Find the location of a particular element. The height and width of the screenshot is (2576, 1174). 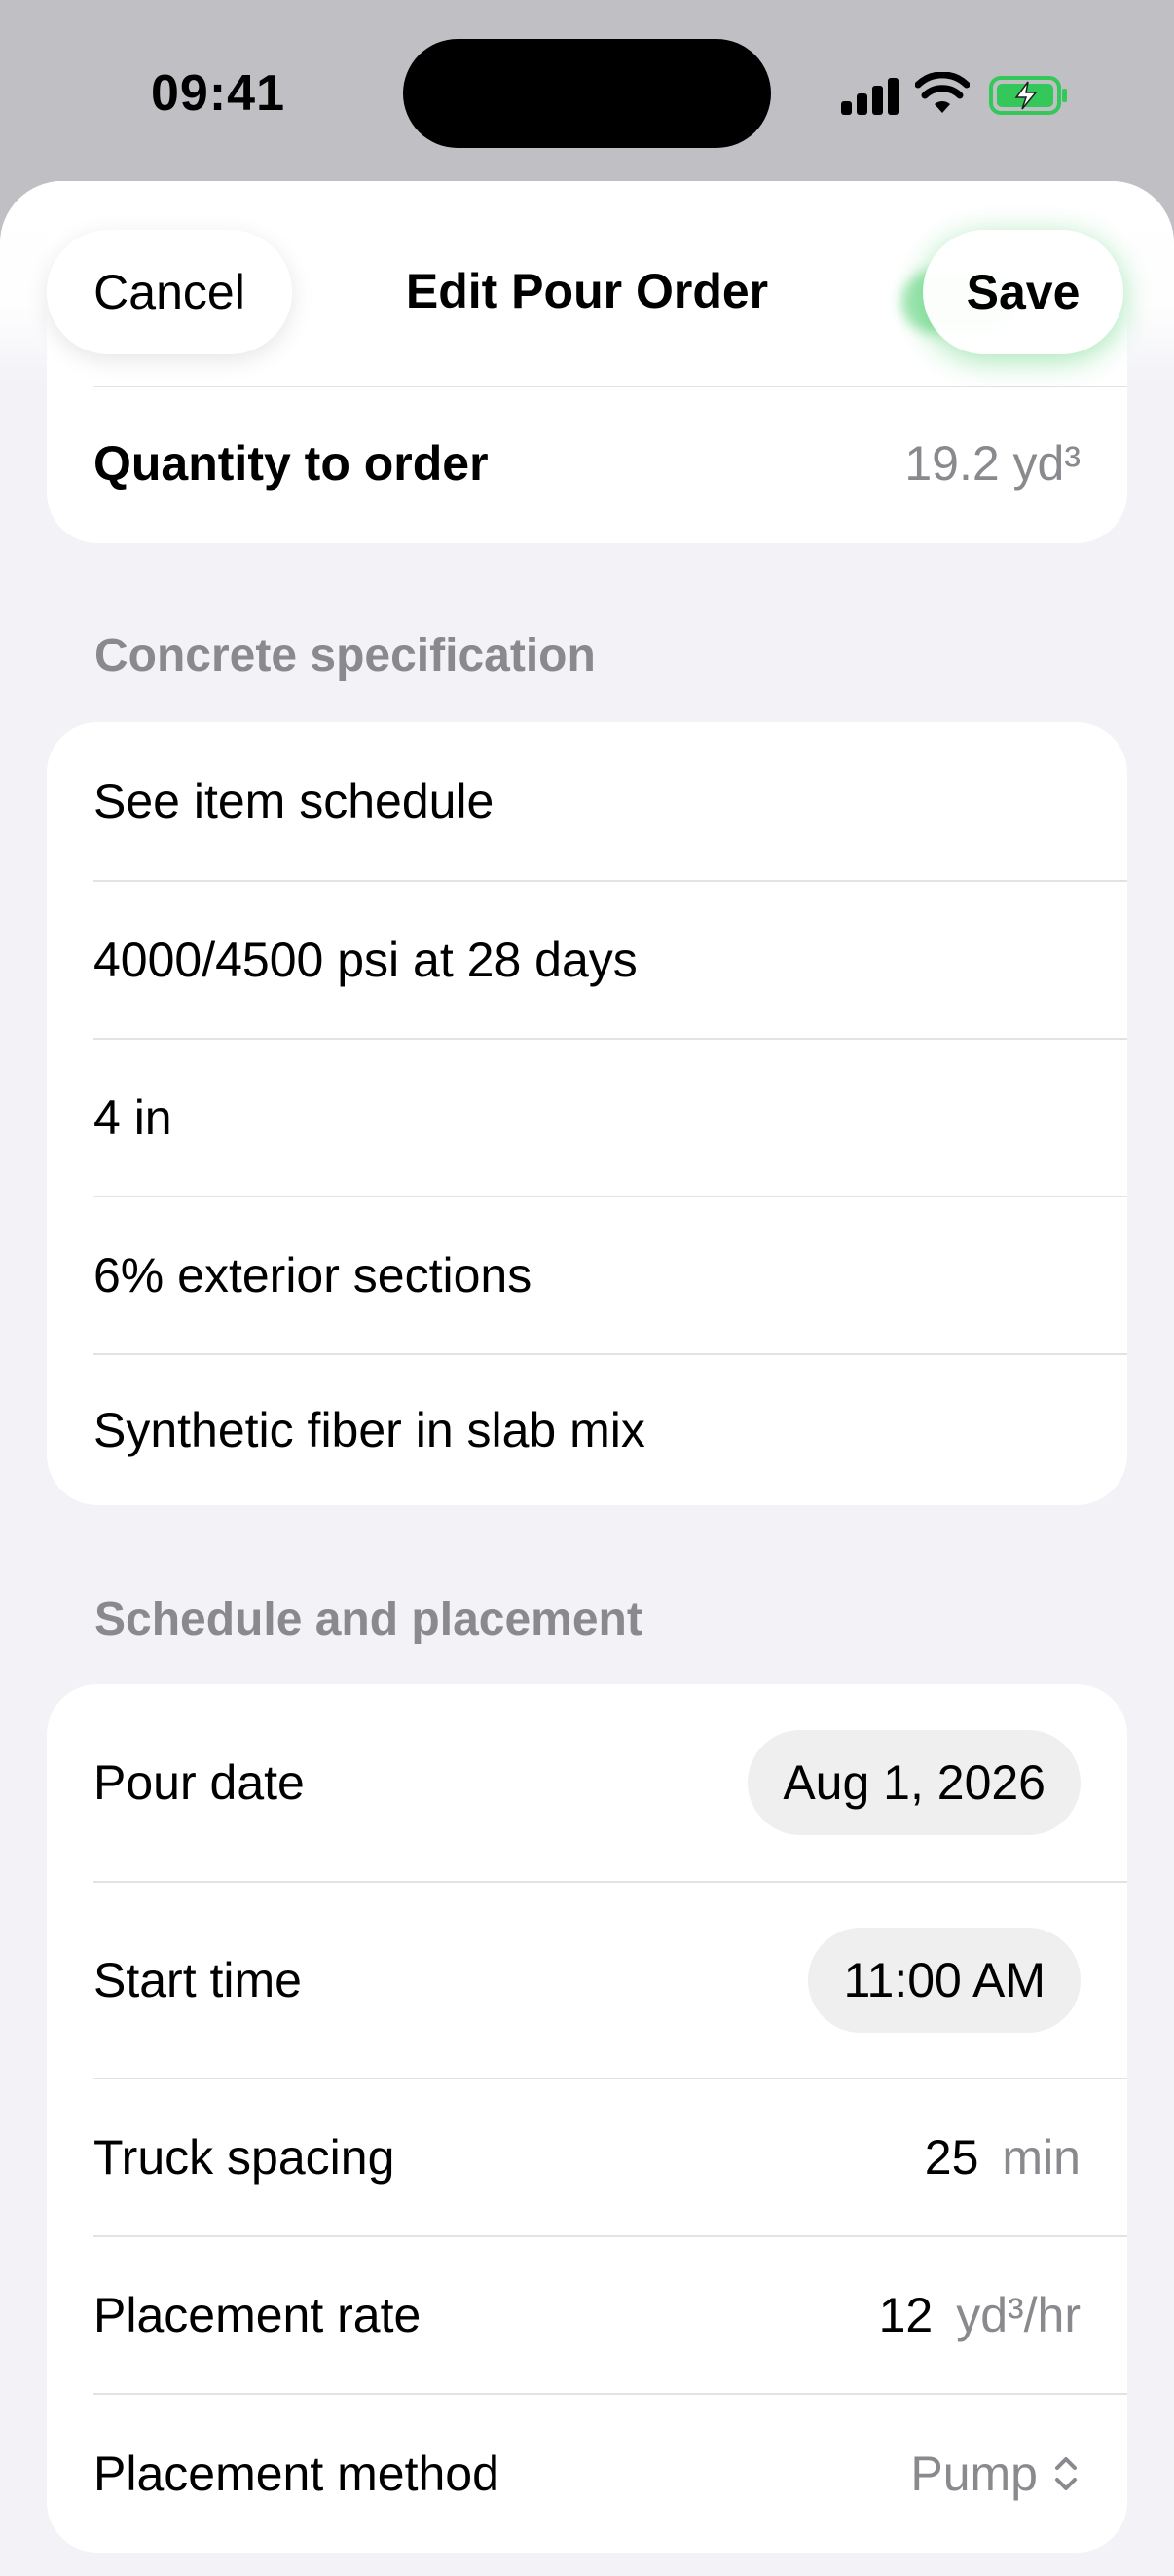

placement-rate-unit: yd³/hr is located at coordinates (1018, 2315).